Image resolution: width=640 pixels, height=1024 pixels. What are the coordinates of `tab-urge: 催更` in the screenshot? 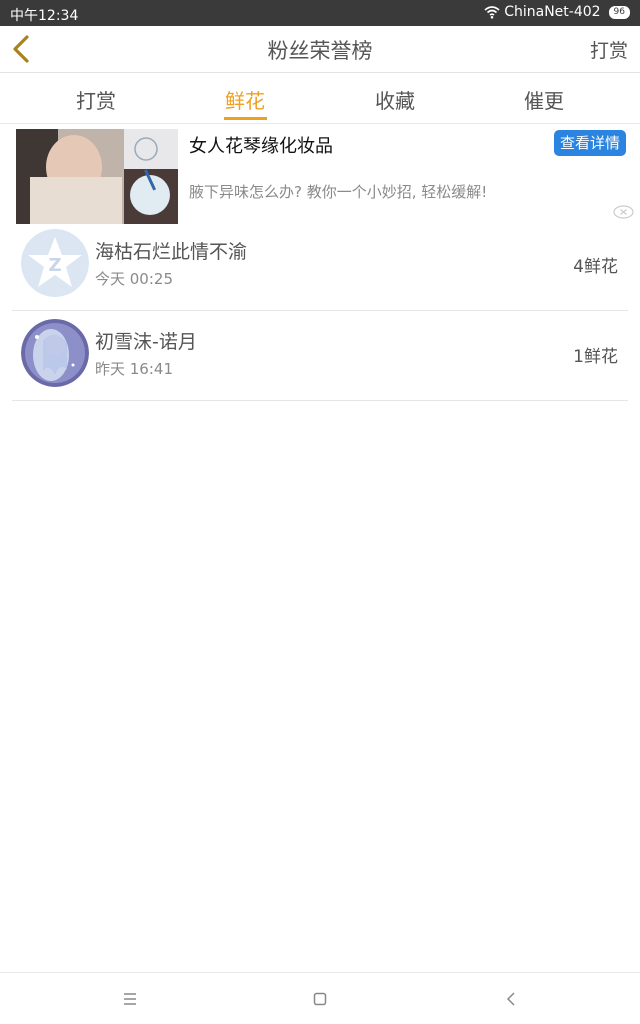 It's located at (544, 99).